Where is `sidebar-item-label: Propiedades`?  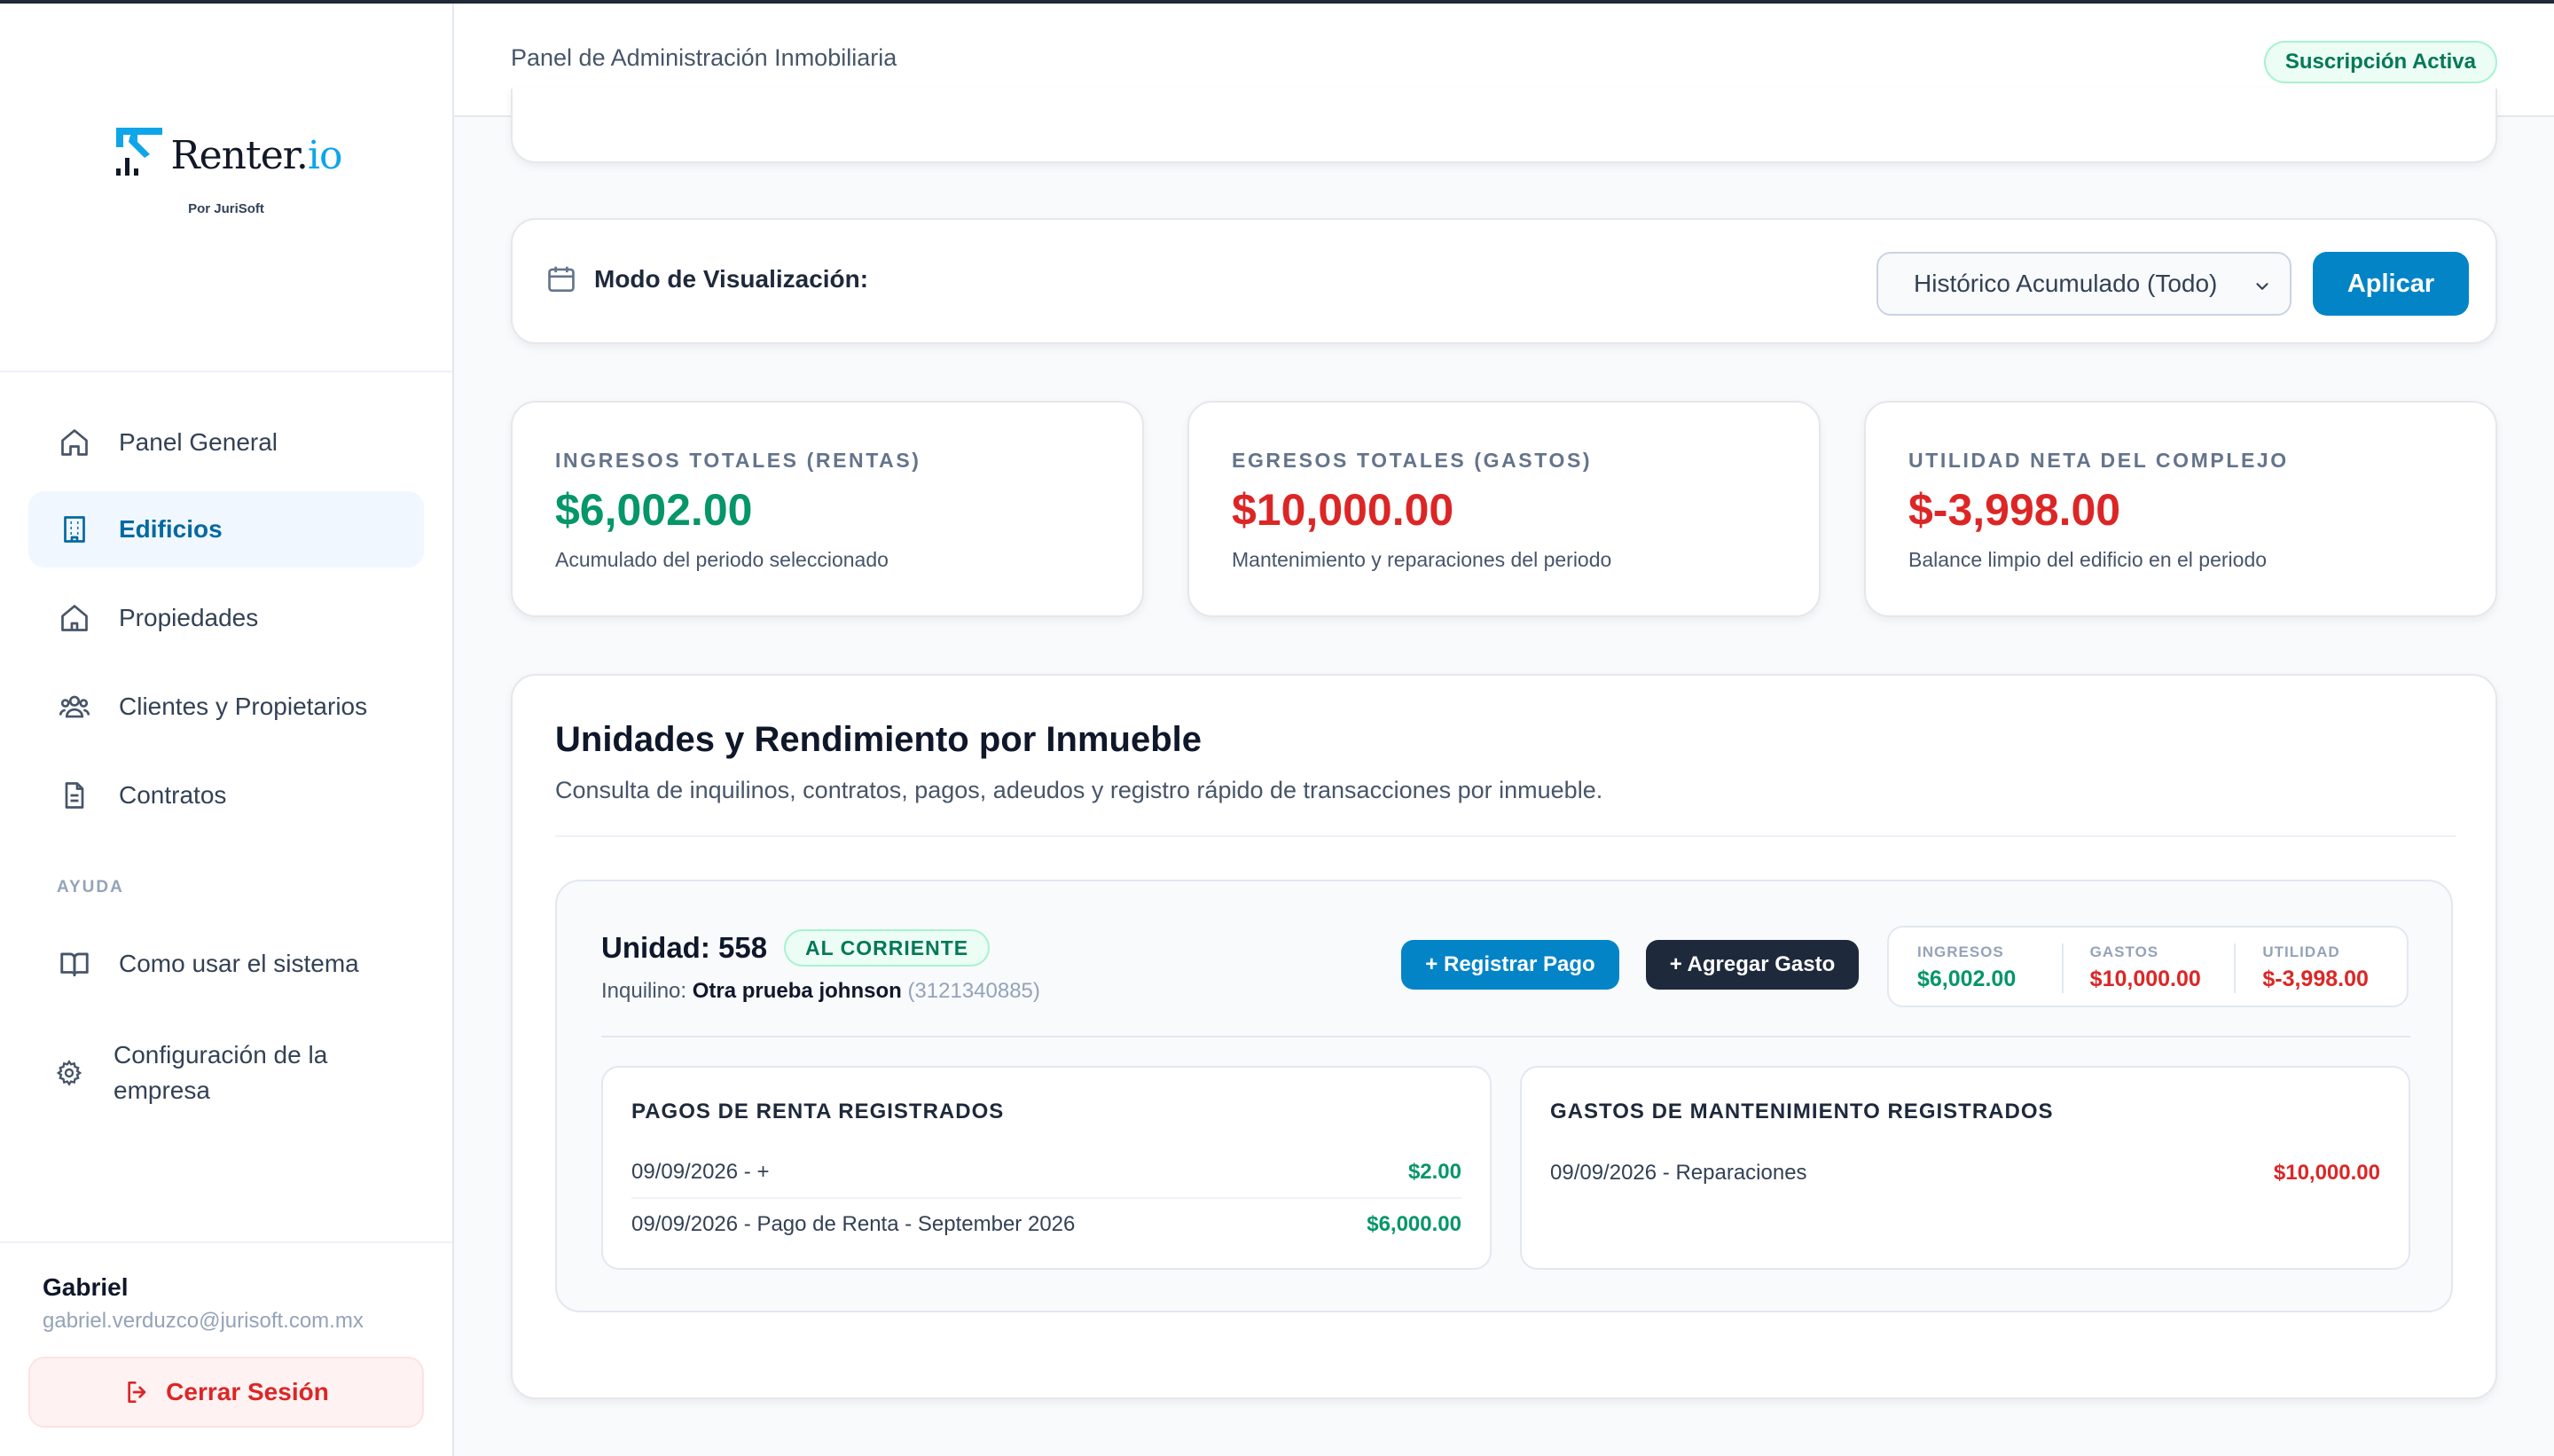 sidebar-item-label: Propiedades is located at coordinates (189, 617).